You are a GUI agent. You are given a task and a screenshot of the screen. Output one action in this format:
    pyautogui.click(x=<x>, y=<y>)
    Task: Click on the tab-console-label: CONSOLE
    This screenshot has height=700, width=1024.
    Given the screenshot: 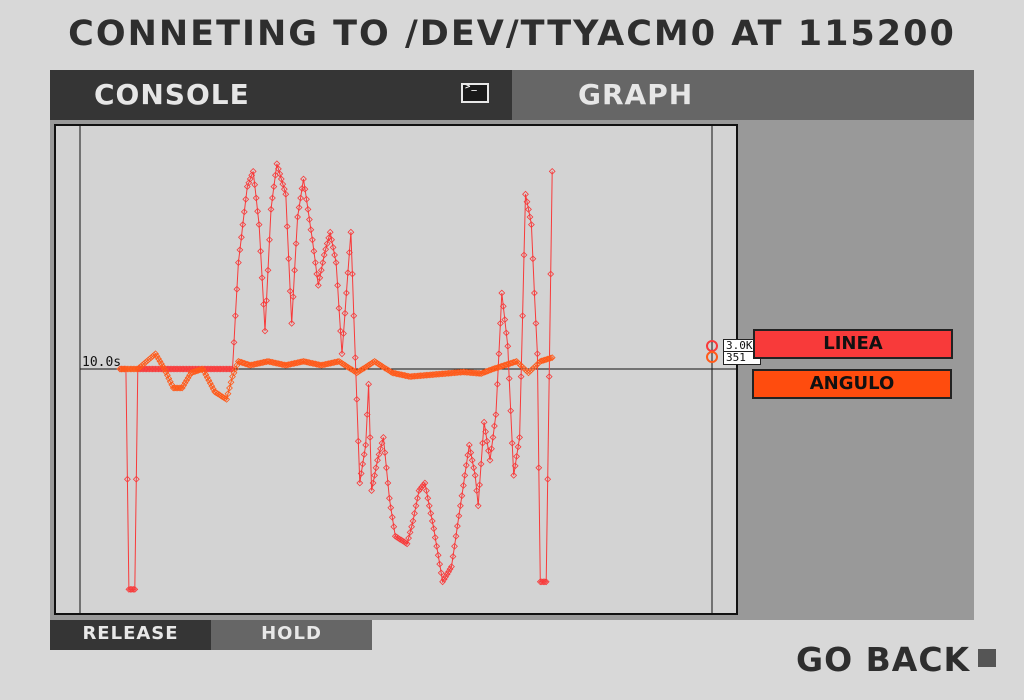 What is the action you would take?
    pyautogui.click(x=172, y=94)
    